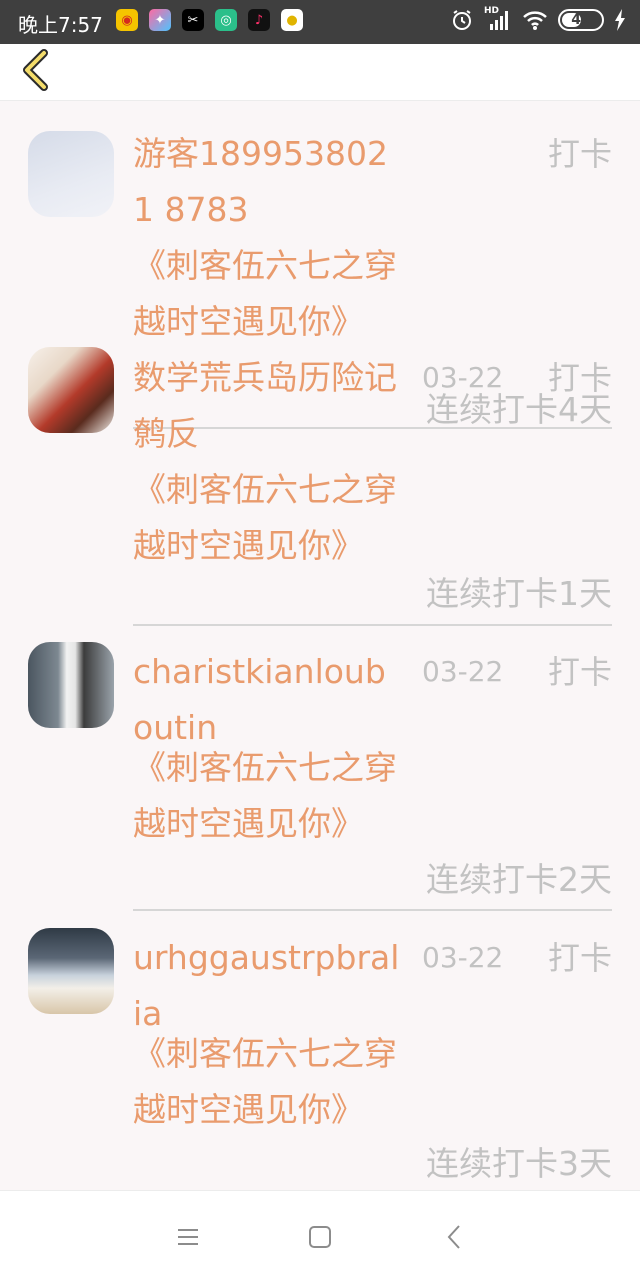 The image size is (640, 1281). I want to click on streak-text: 连续打卡3天, so click(519, 1163).